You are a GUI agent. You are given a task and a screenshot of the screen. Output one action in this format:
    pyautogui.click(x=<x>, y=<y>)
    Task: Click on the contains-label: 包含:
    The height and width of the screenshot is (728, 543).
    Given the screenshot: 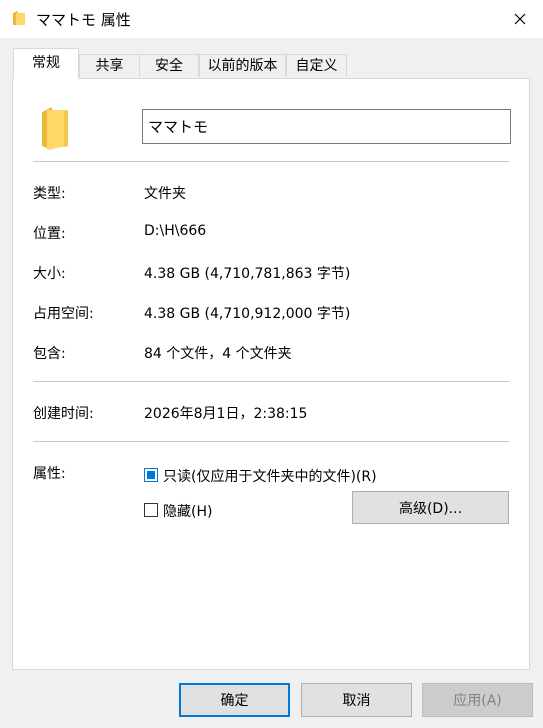 What is the action you would take?
    pyautogui.click(x=49, y=354)
    